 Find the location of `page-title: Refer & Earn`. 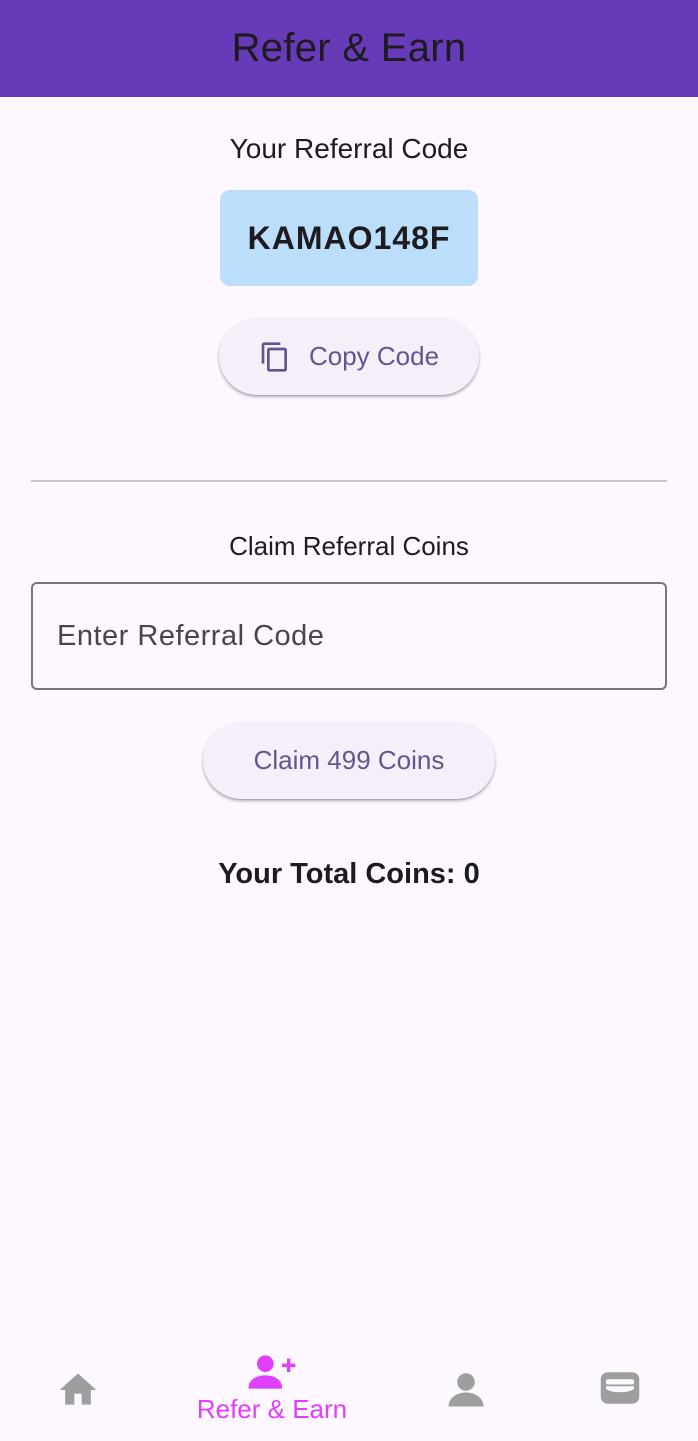

page-title: Refer & Earn is located at coordinates (349, 48).